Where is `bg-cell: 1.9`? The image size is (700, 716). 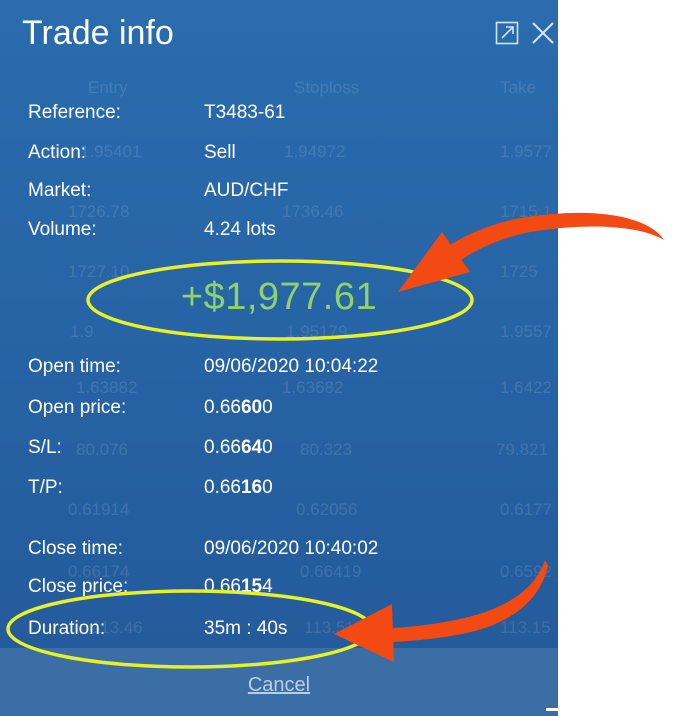 bg-cell: 1.9 is located at coordinates (82, 331).